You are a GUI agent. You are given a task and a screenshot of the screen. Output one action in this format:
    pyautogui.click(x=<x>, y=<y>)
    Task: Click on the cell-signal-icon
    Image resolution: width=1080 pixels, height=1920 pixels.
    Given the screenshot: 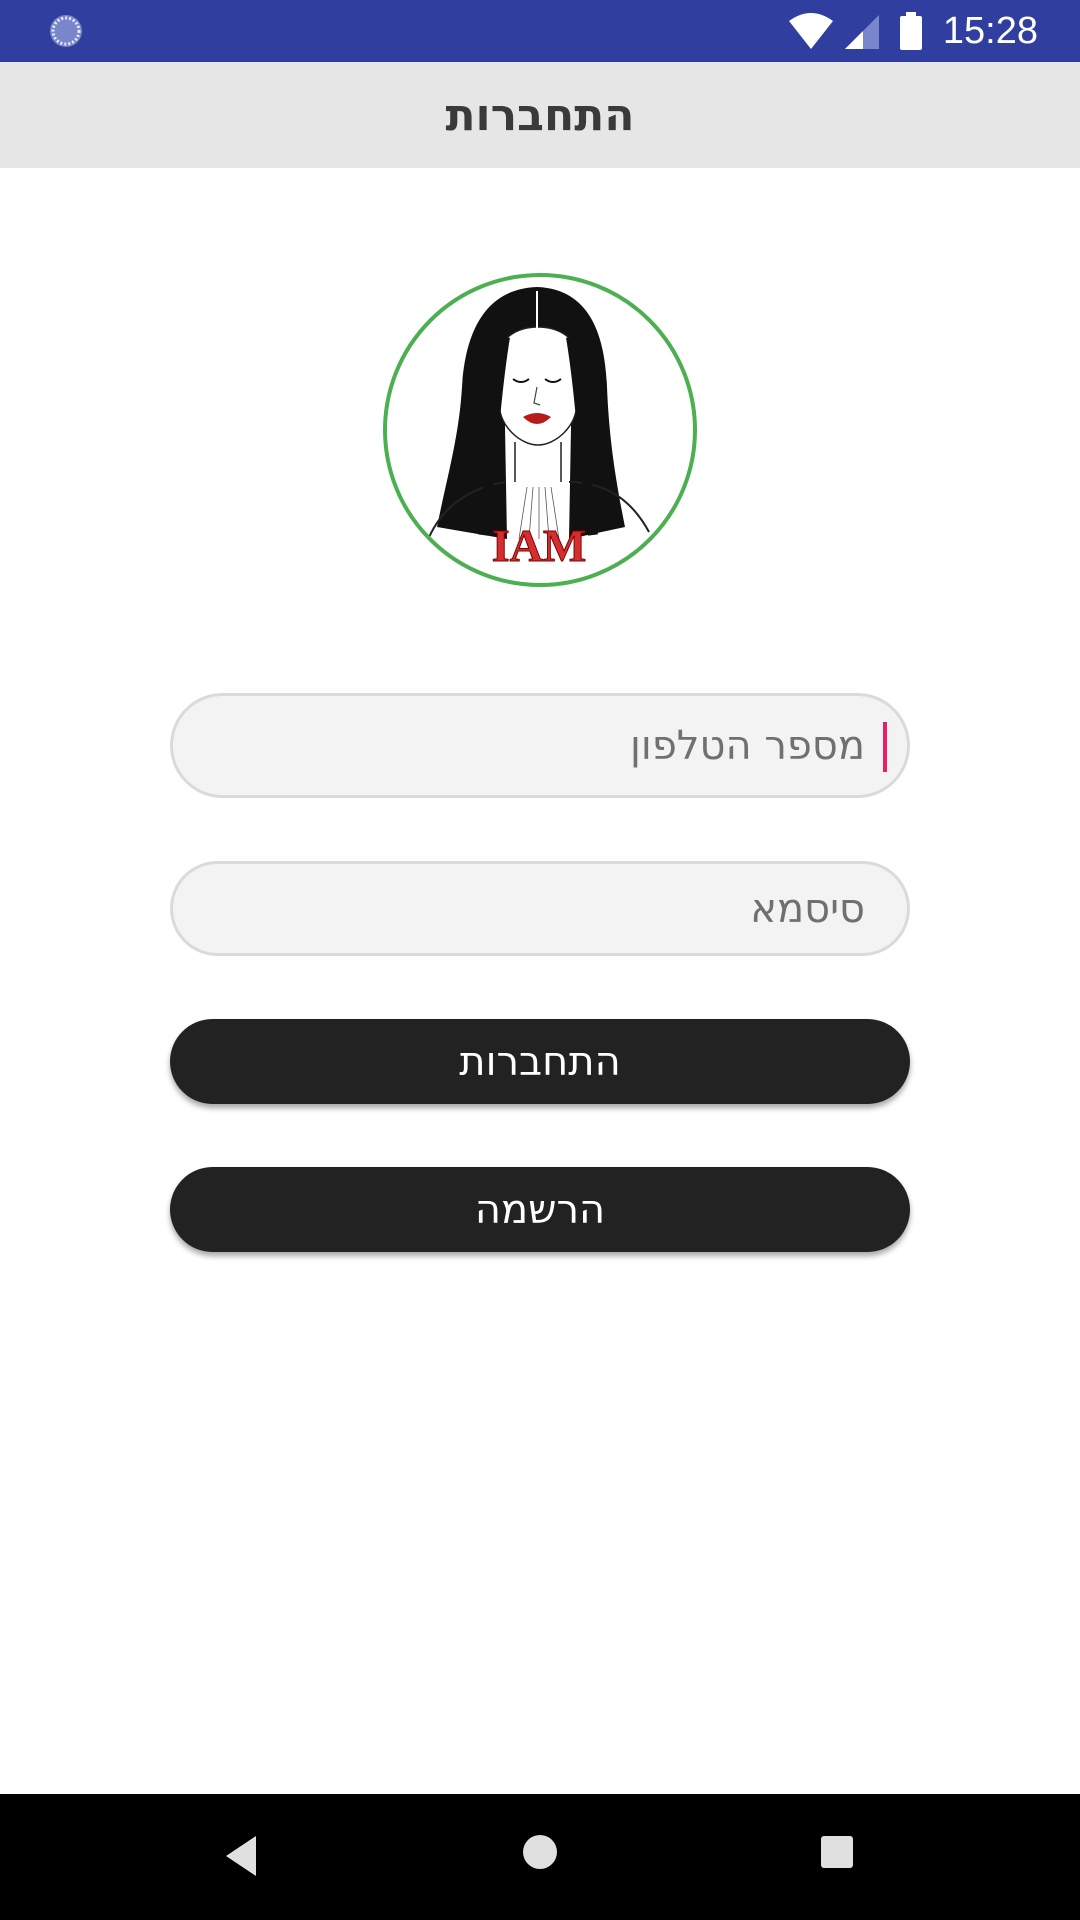 What is the action you would take?
    pyautogui.click(x=861, y=32)
    